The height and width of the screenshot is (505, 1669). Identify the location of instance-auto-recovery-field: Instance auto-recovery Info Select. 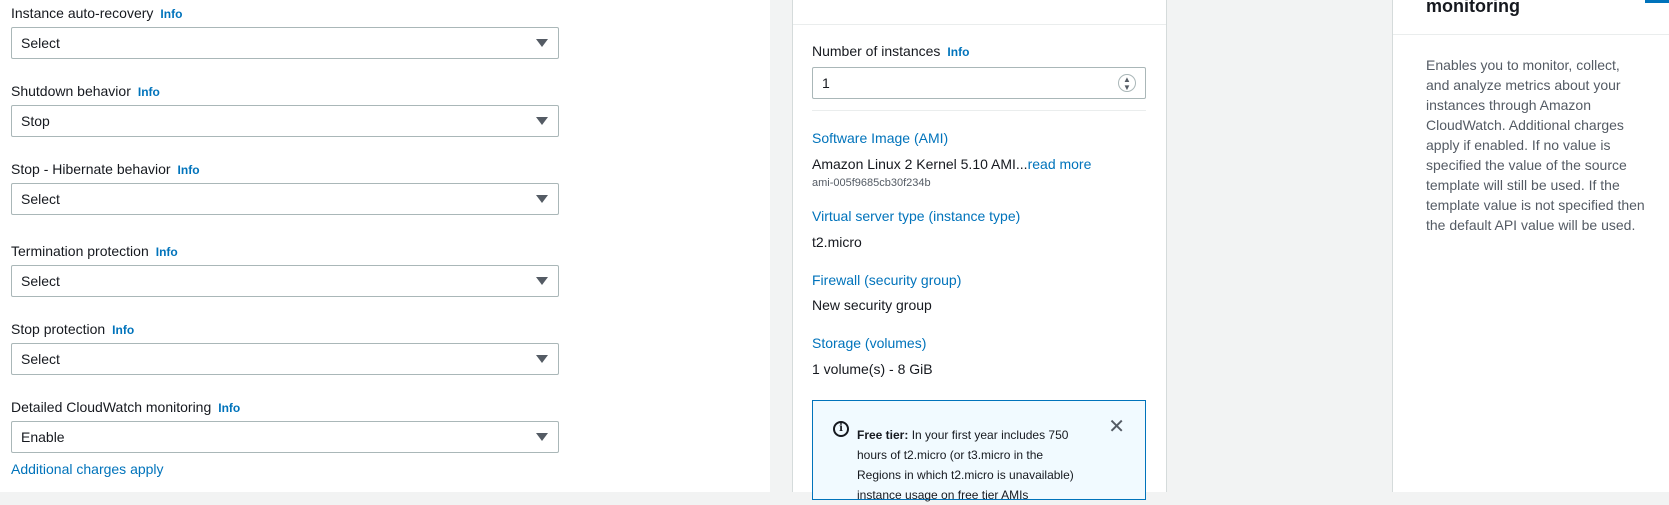
(285, 31).